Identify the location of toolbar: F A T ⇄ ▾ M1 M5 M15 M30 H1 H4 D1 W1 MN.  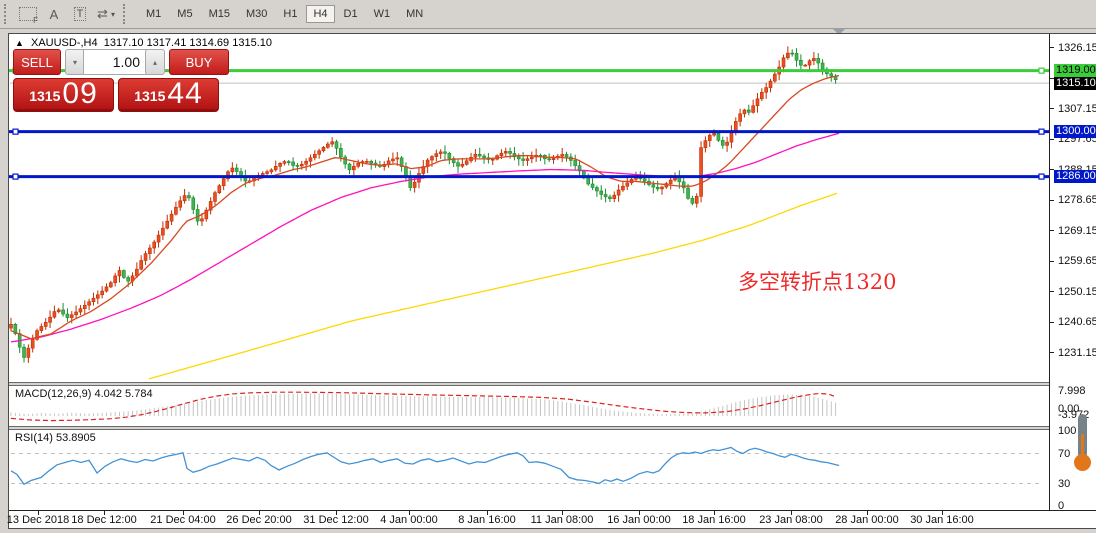
(548, 14).